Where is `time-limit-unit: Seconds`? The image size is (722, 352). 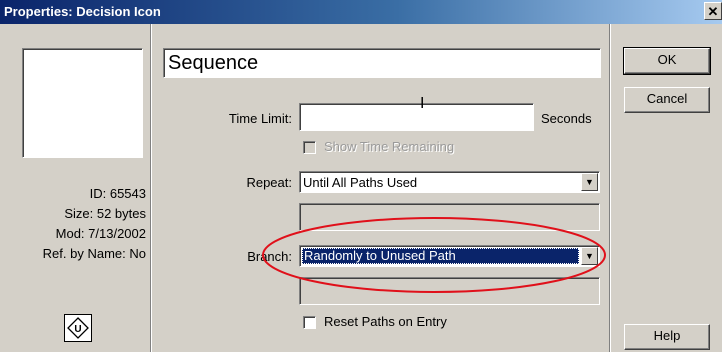 time-limit-unit: Seconds is located at coordinates (566, 118).